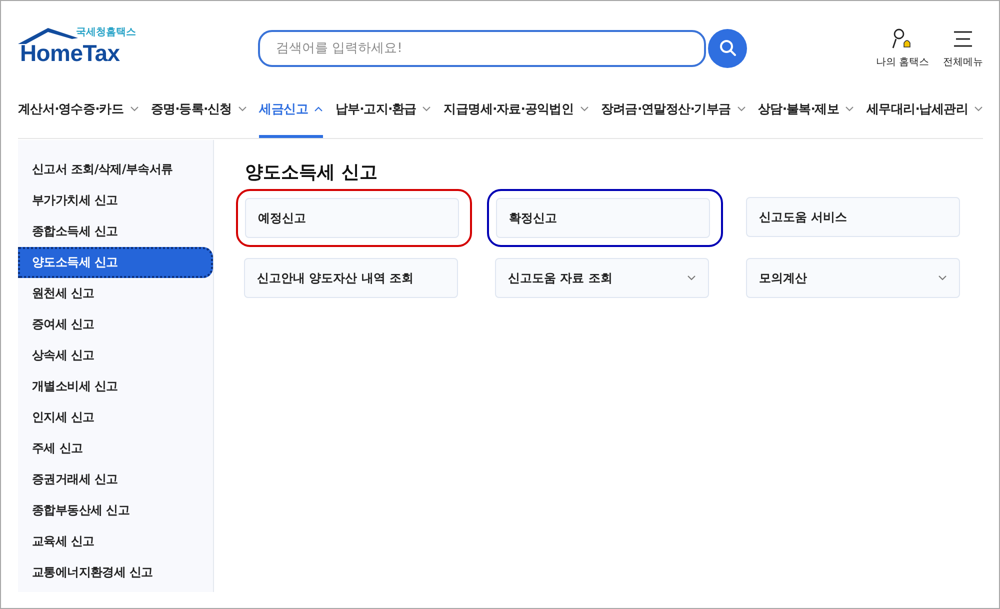 The image size is (1000, 609). Describe the element at coordinates (70, 53) in the screenshot. I see `logo-title: HomeTax` at that location.